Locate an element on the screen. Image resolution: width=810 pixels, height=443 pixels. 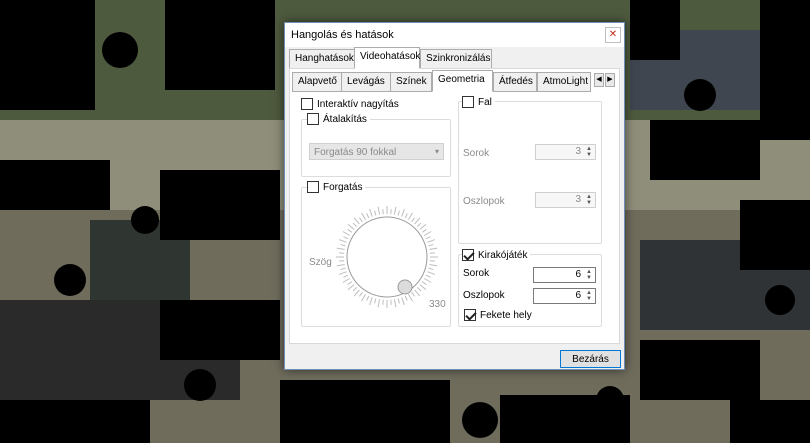
puzzle-rows-label: Sorok is located at coordinates (476, 273).